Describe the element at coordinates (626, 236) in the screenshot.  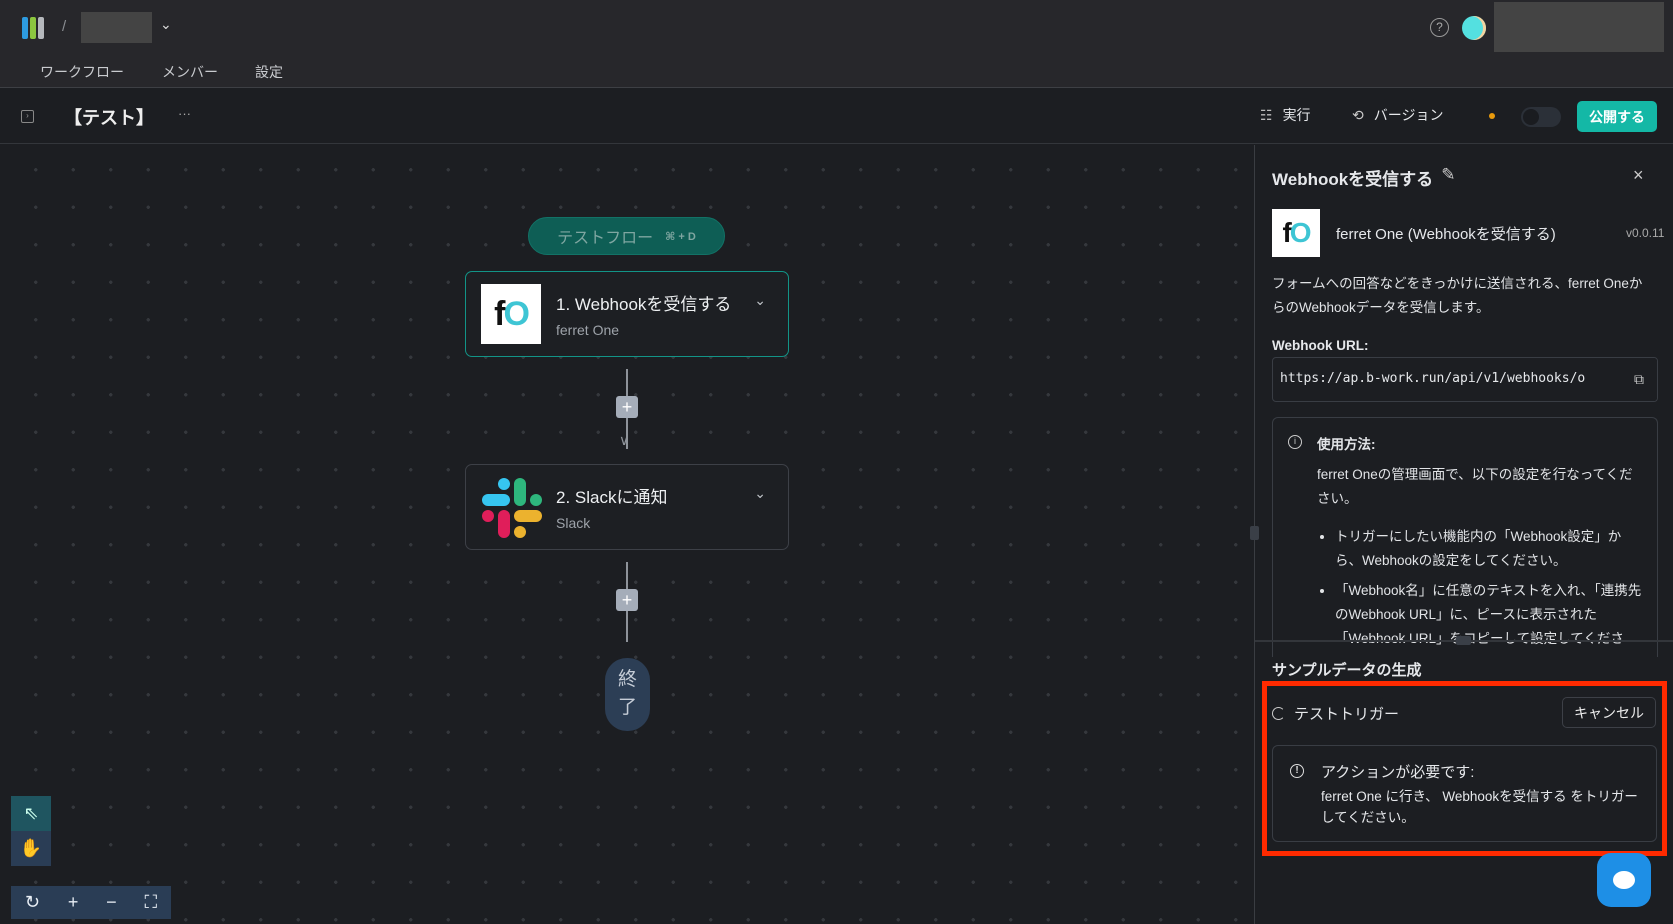
I see `test-flow-button: テストフロー ⌘ + D` at that location.